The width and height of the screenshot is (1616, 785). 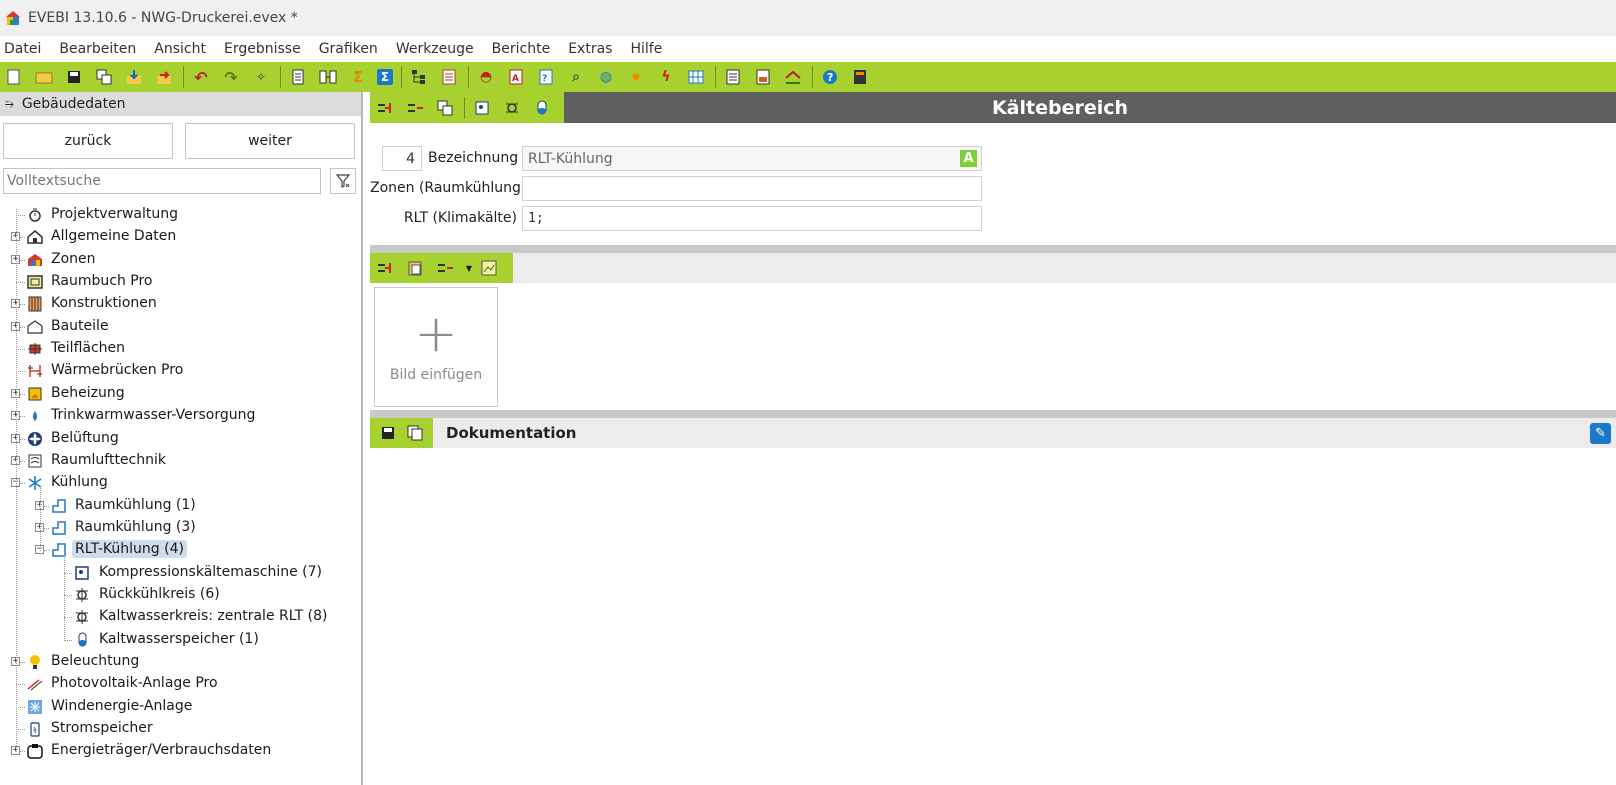 What do you see at coordinates (419, 77) in the screenshot?
I see `tree-icon` at bounding box center [419, 77].